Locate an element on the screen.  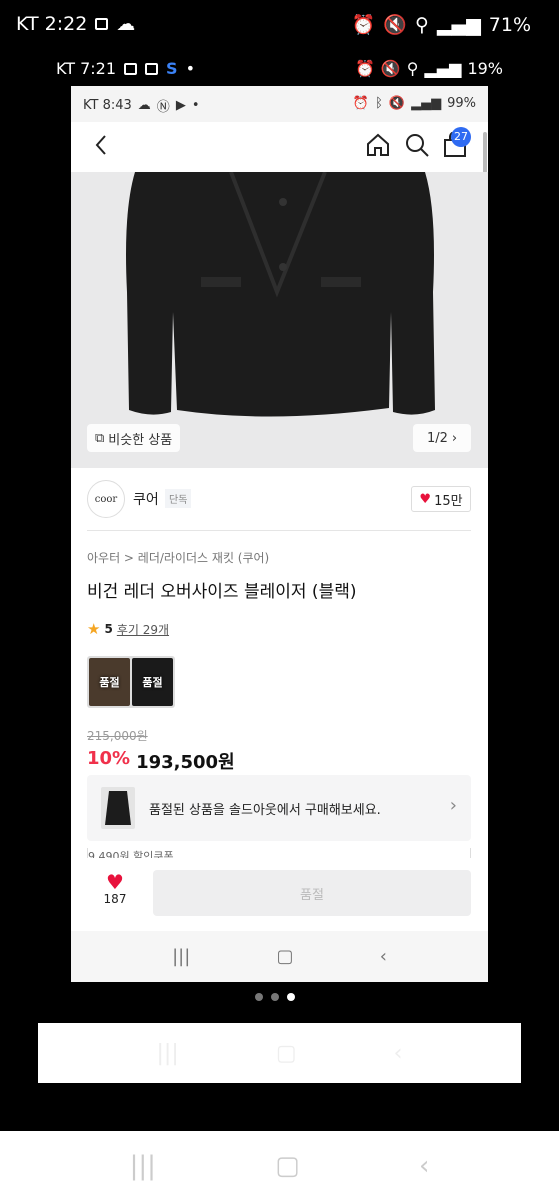
similar-products-button: ⧉ 비슷한 상품 is located at coordinates (134, 438).